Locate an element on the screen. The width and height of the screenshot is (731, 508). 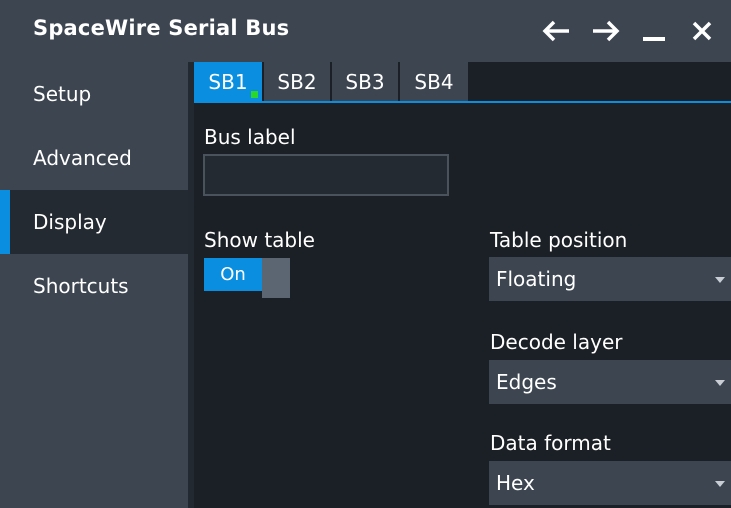
minimize-button is located at coordinates (654, 31).